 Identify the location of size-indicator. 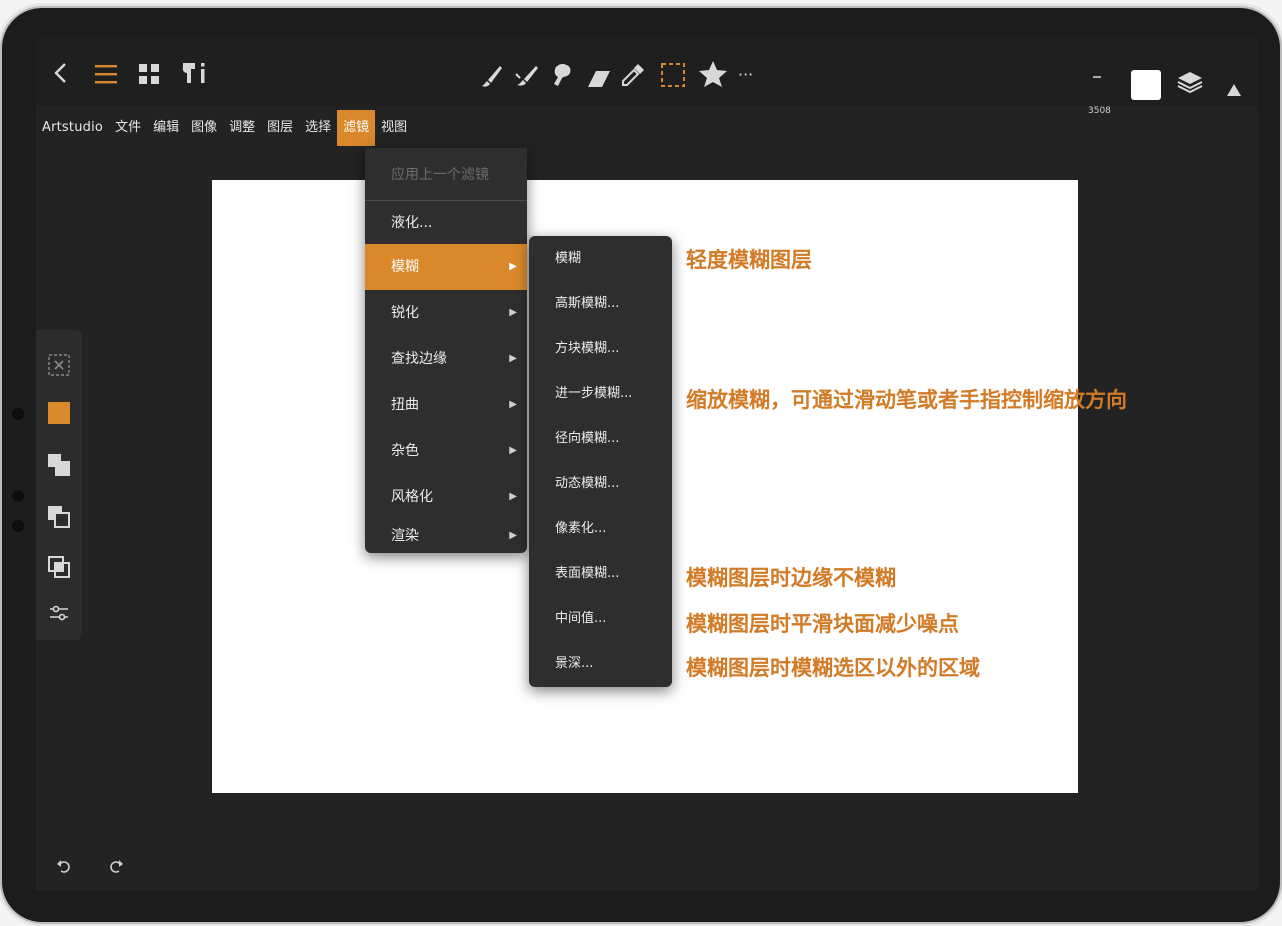
(1097, 77).